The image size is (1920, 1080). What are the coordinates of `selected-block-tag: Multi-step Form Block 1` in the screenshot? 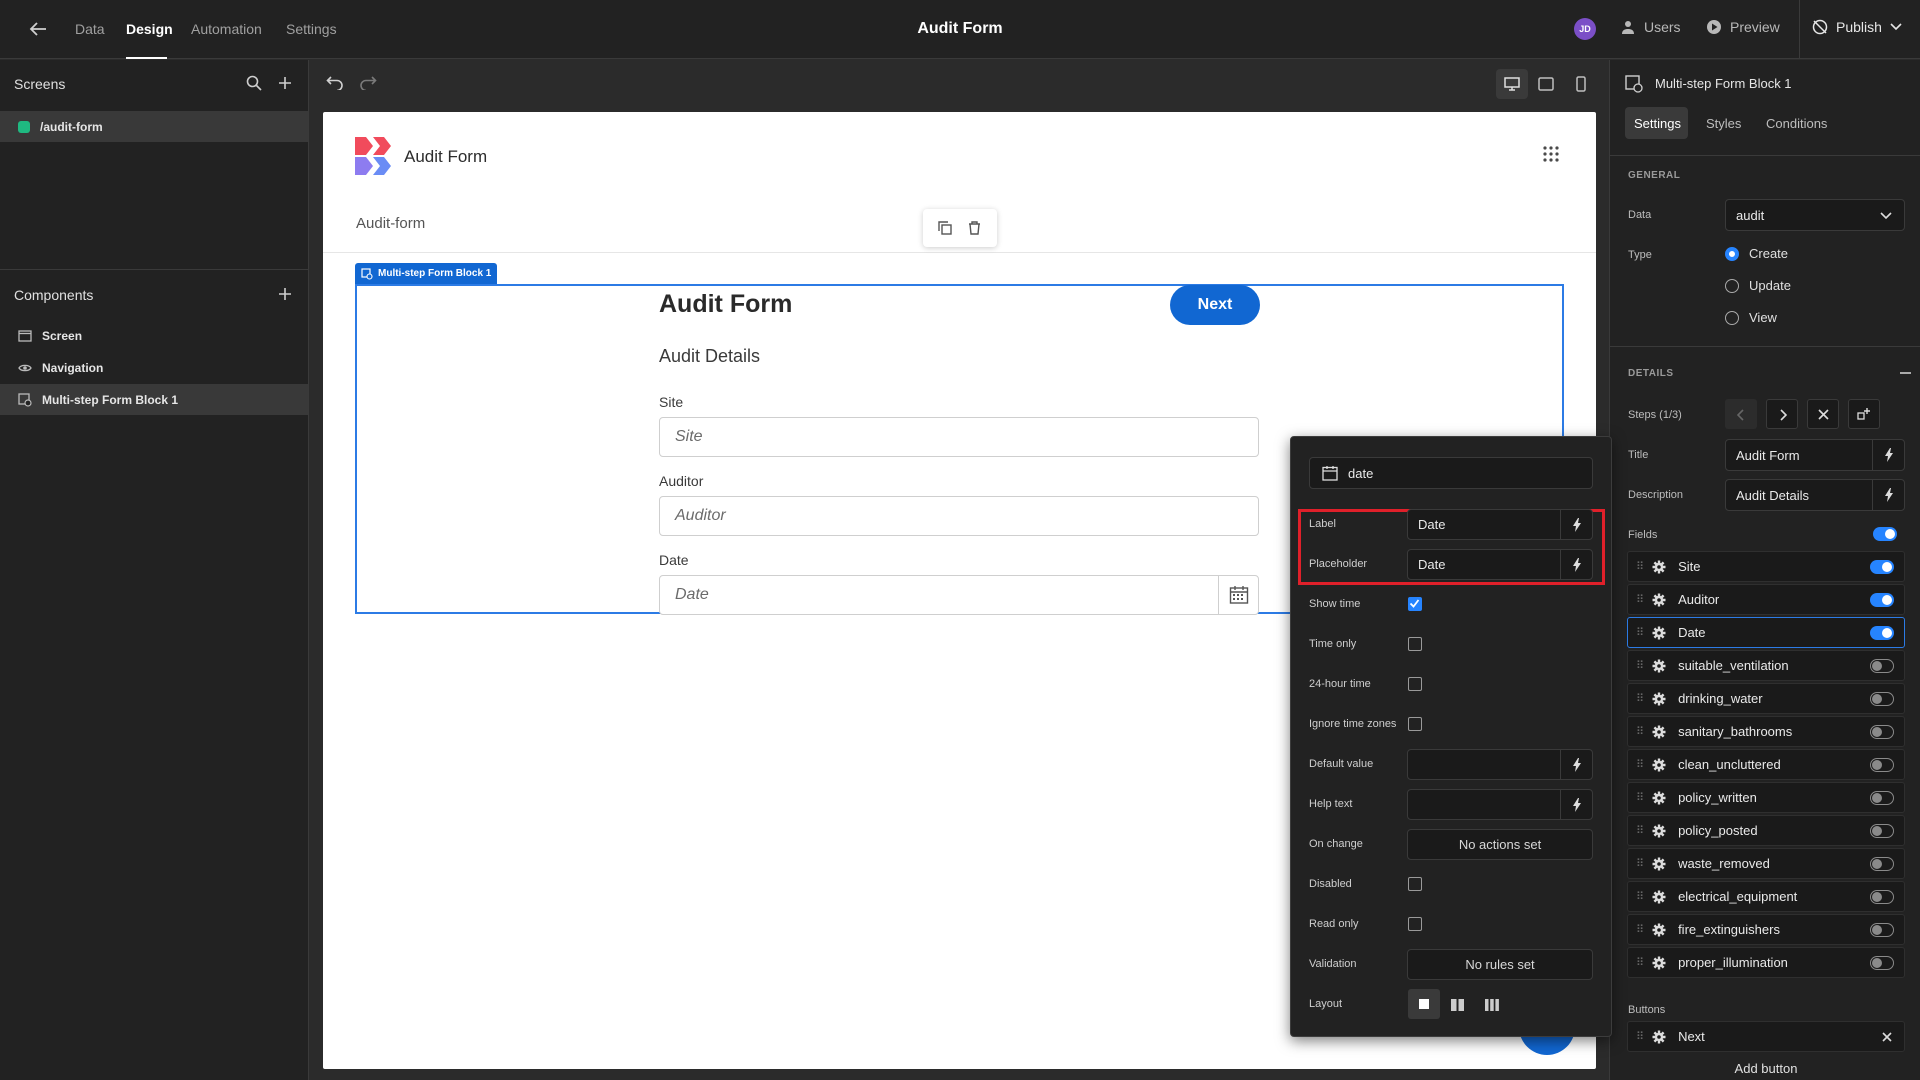 It's located at (426, 273).